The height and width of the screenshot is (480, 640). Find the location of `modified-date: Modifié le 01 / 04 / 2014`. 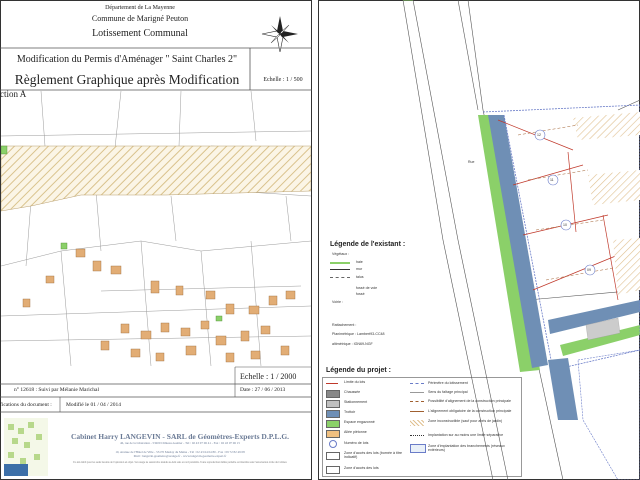

modified-date: Modifié le 01 / 04 / 2014 is located at coordinates (93, 405).